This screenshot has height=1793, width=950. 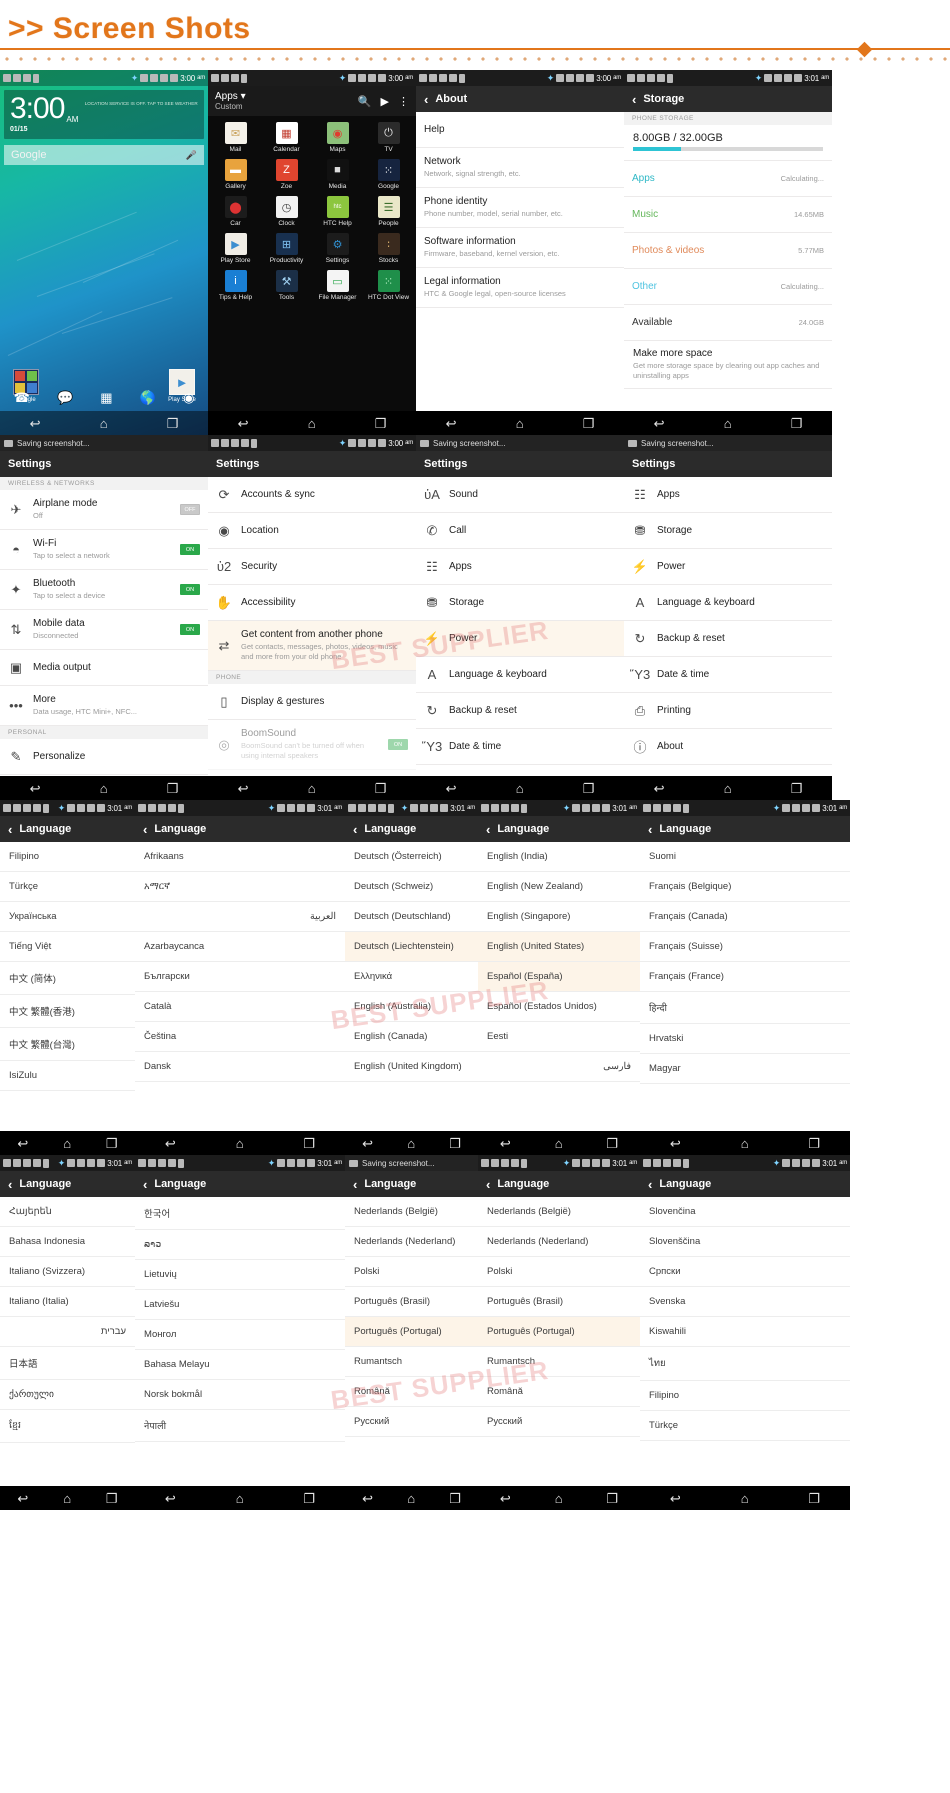 What do you see at coordinates (67, 1395) in the screenshot?
I see `language-item: ქართული` at bounding box center [67, 1395].